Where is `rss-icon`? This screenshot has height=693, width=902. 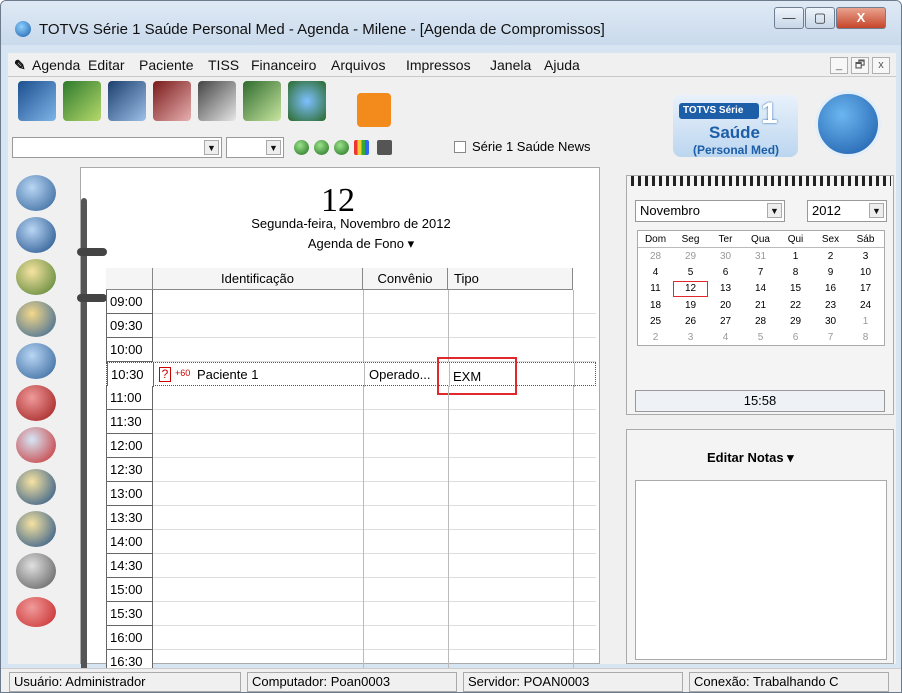
rss-icon is located at coordinates (374, 110).